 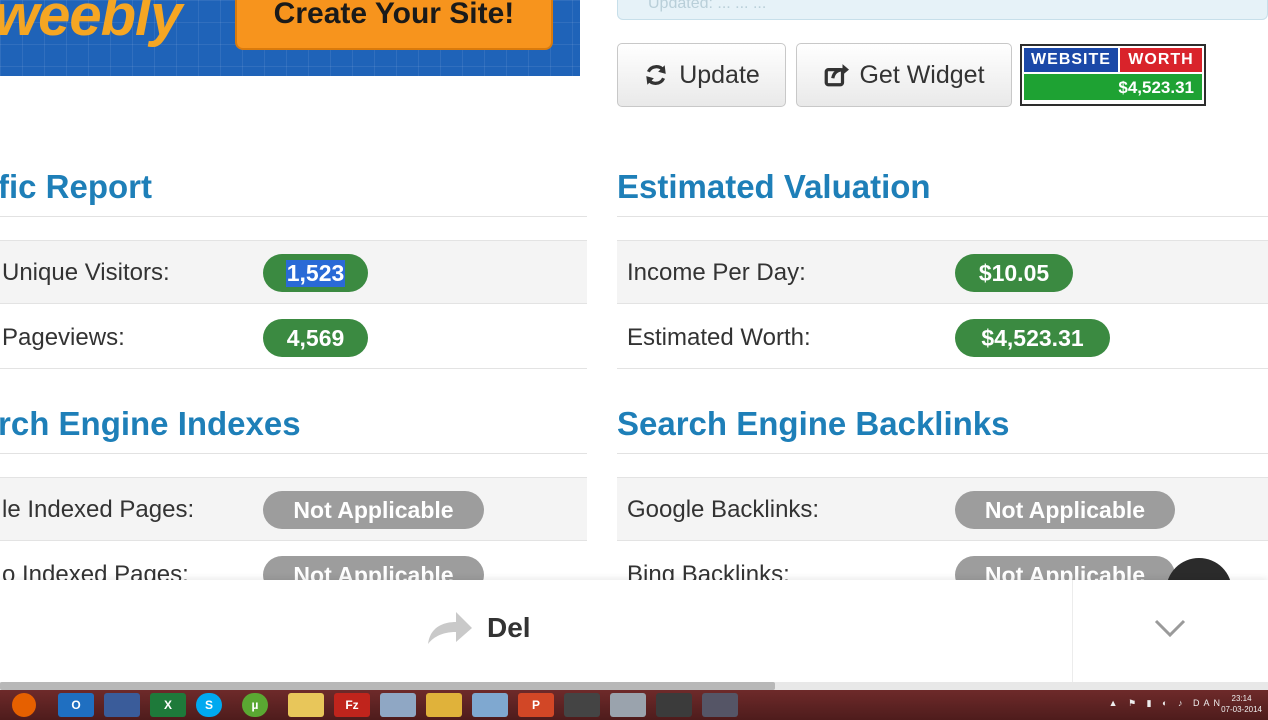 What do you see at coordinates (86, 272) in the screenshot?
I see `unique-visitors-label: Unique Visitors:` at bounding box center [86, 272].